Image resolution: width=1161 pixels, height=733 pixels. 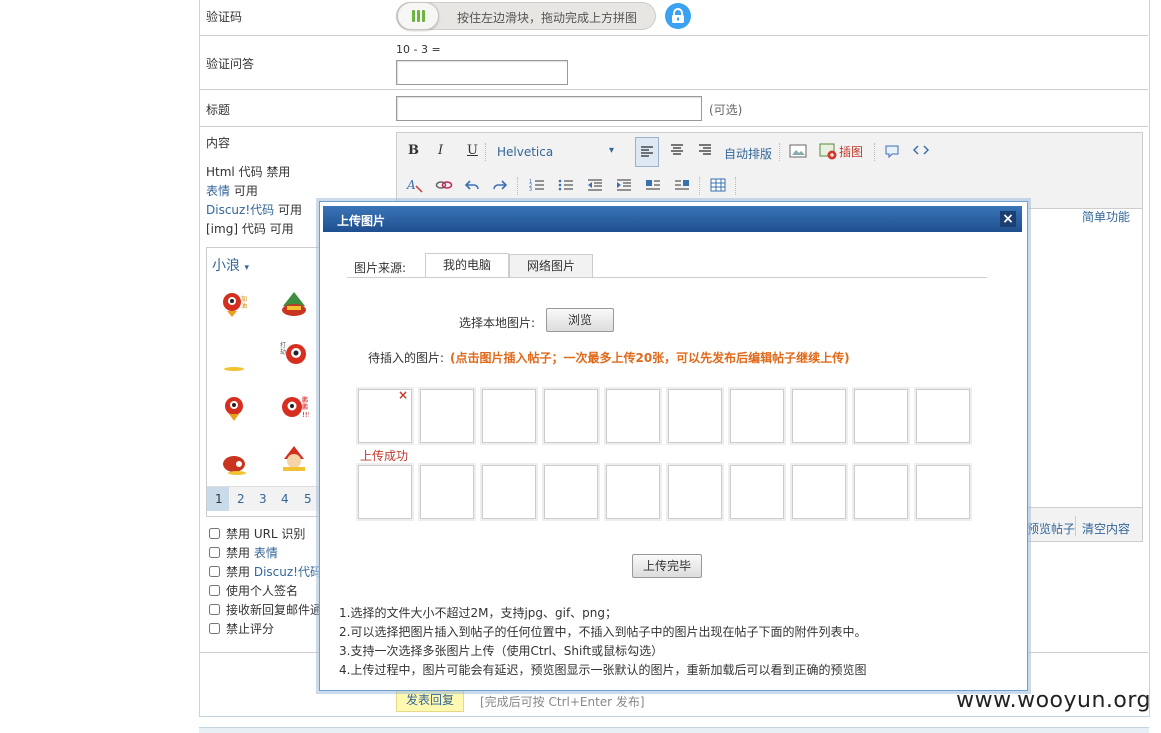 I want to click on smiley-category: 小浪 ▾, so click(x=230, y=265).